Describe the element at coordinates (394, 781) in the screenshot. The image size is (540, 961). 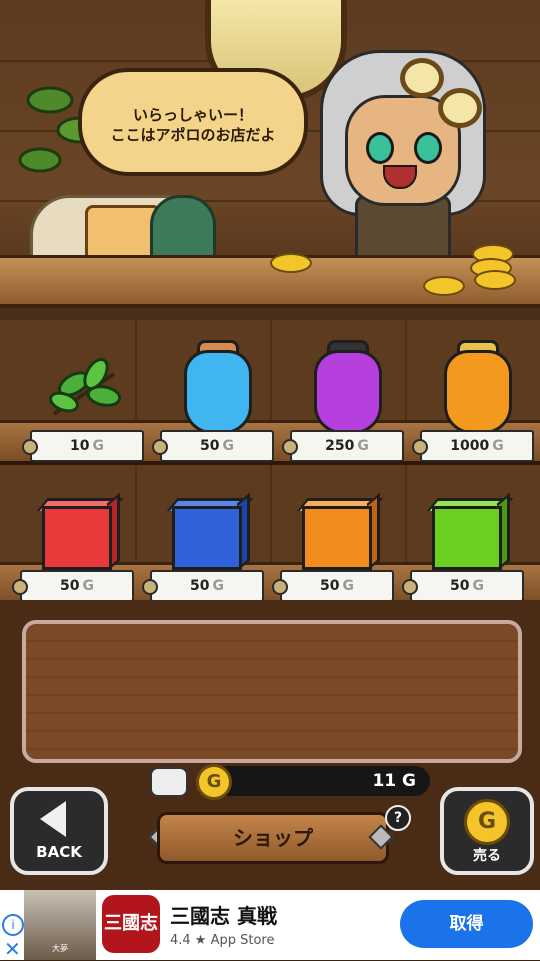
I see `gold-amount: 11 G` at that location.